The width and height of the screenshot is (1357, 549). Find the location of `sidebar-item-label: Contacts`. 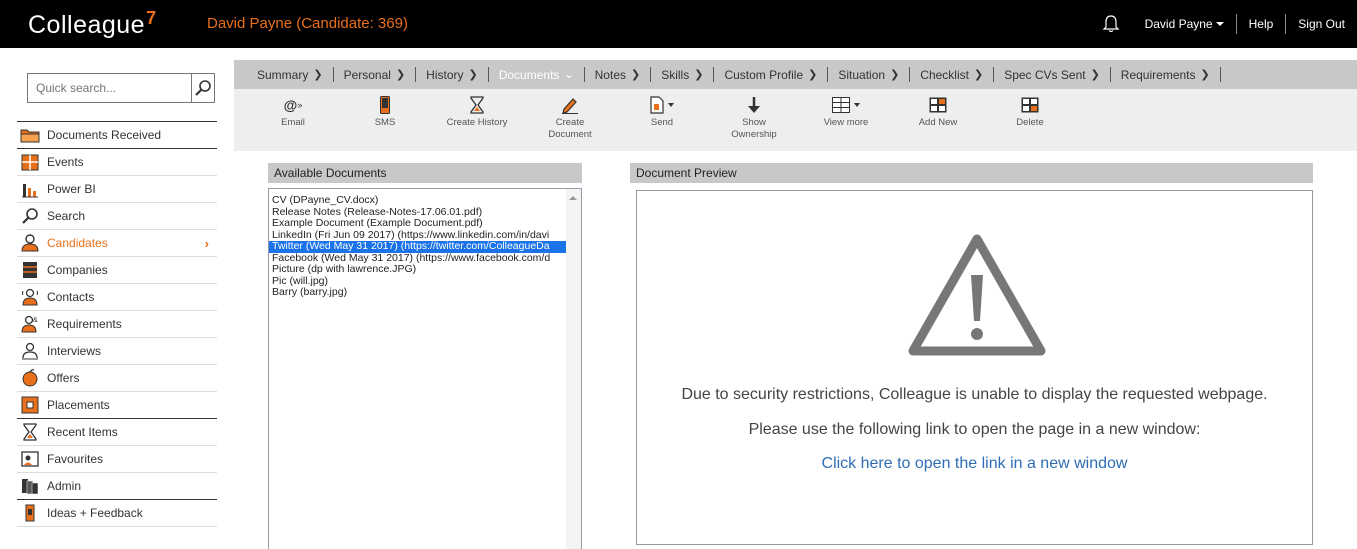

sidebar-item-label: Contacts is located at coordinates (71, 297).